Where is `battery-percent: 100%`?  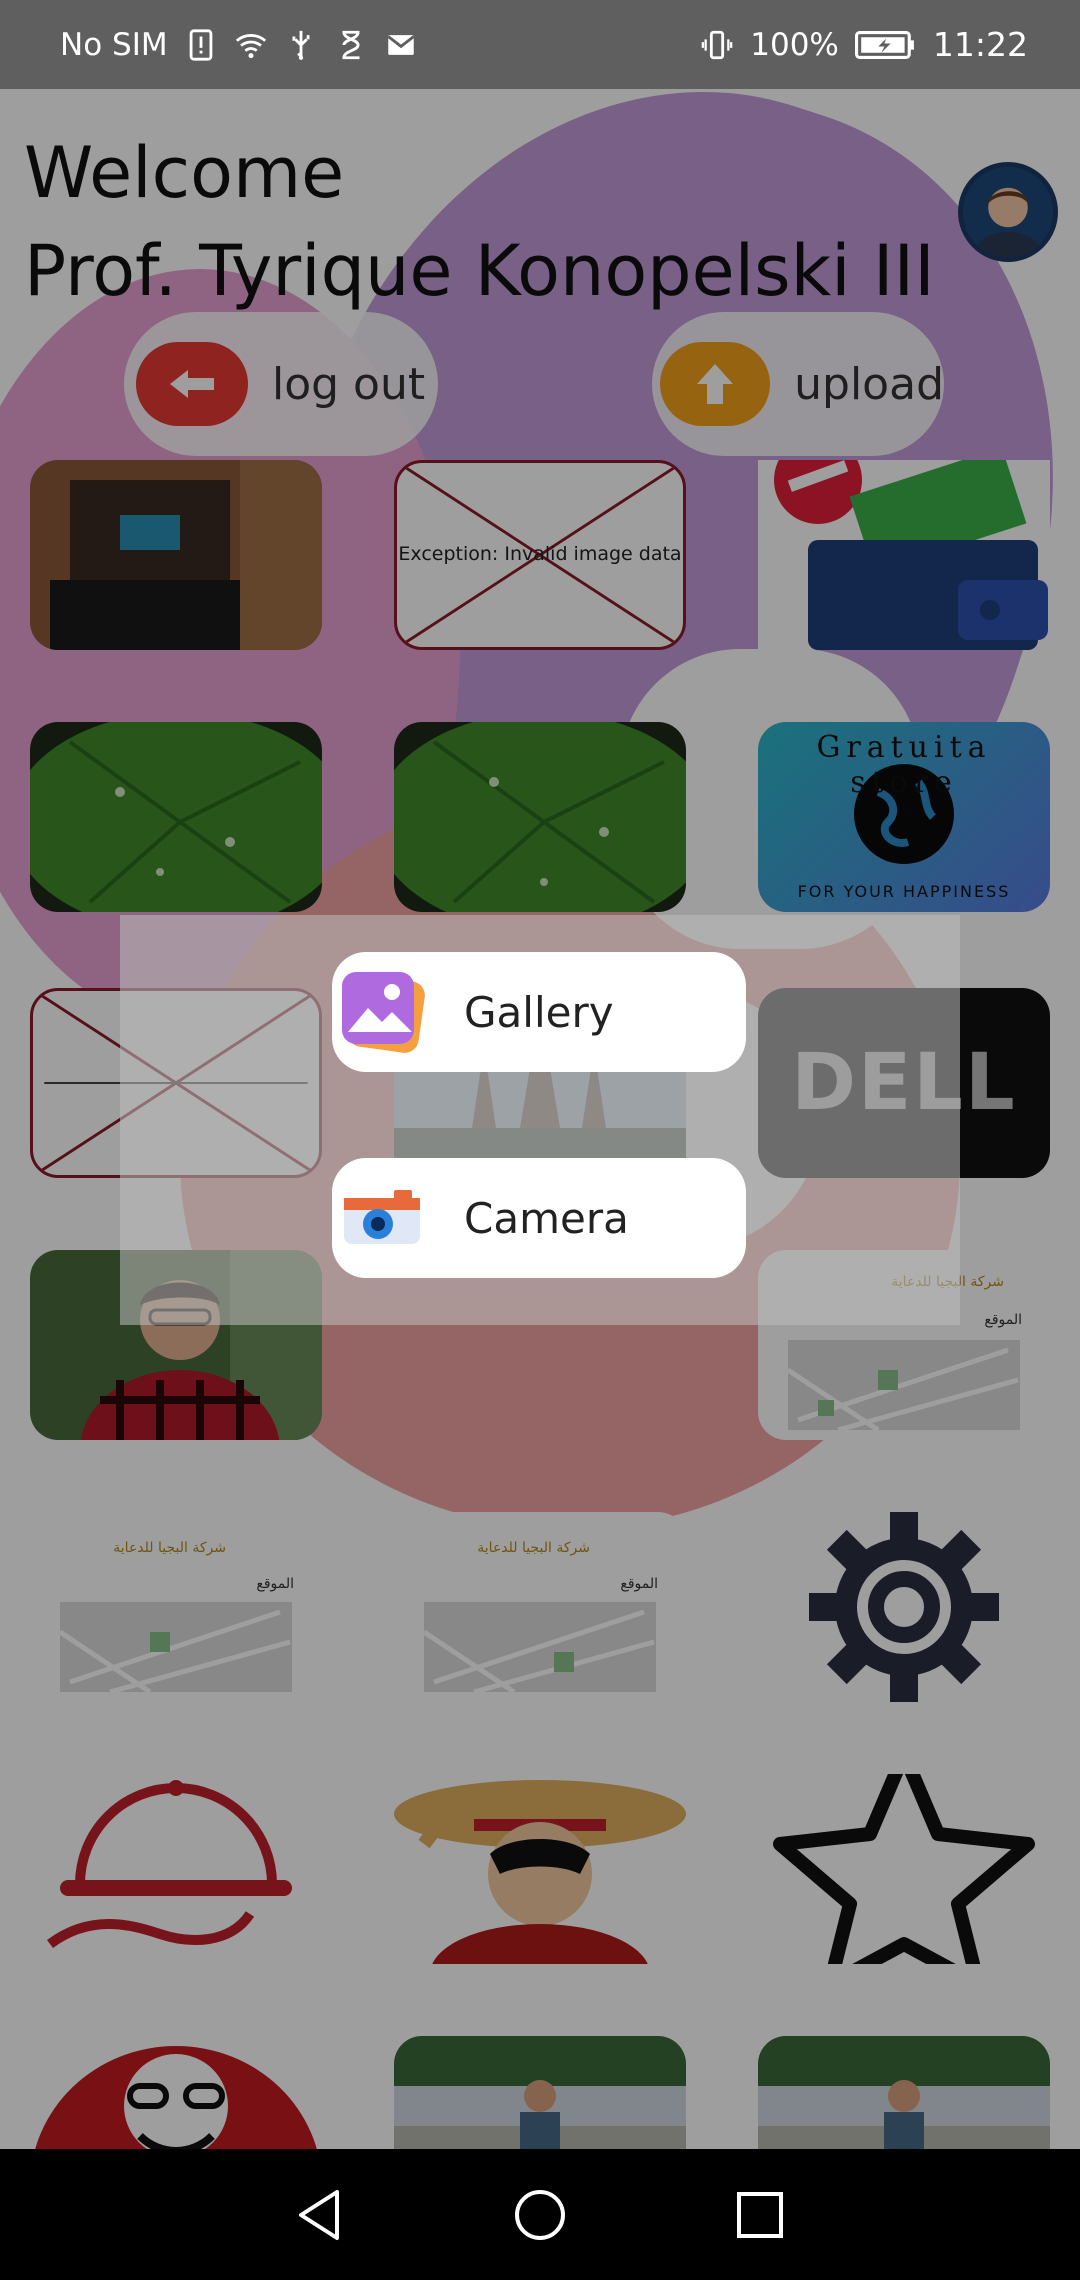
battery-percent: 100% is located at coordinates (794, 44).